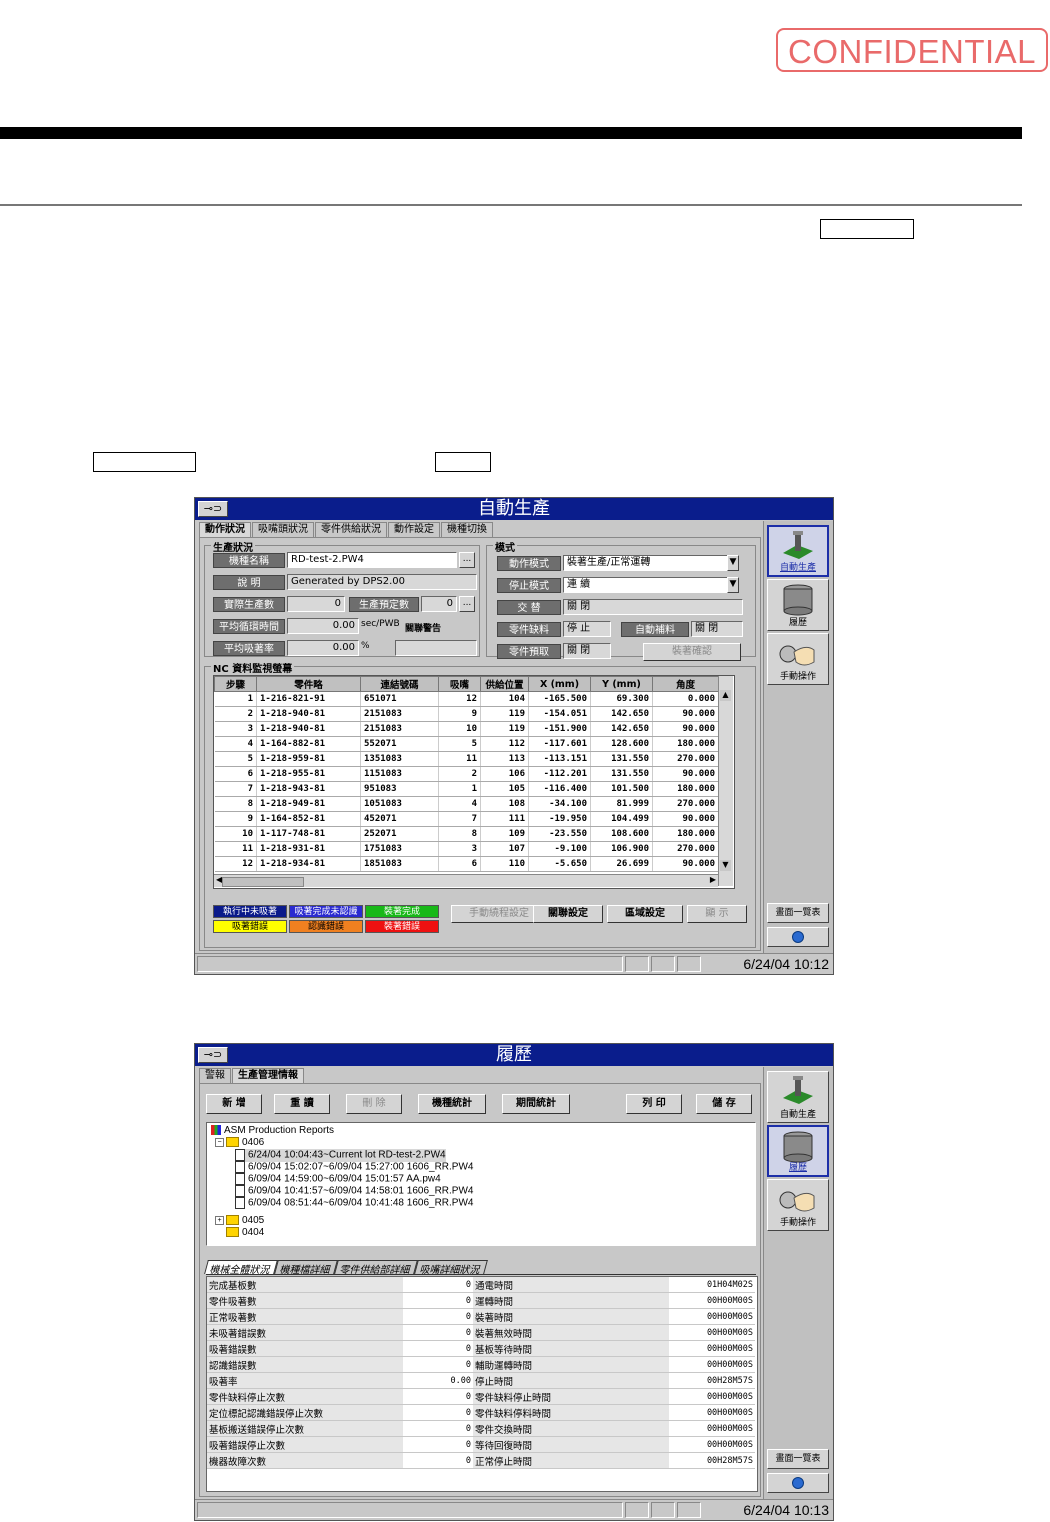 This screenshot has width=1050, height=1522. What do you see at coordinates (692, 652) in the screenshot?
I see `mount-confirm-button: 裝著確認` at bounding box center [692, 652].